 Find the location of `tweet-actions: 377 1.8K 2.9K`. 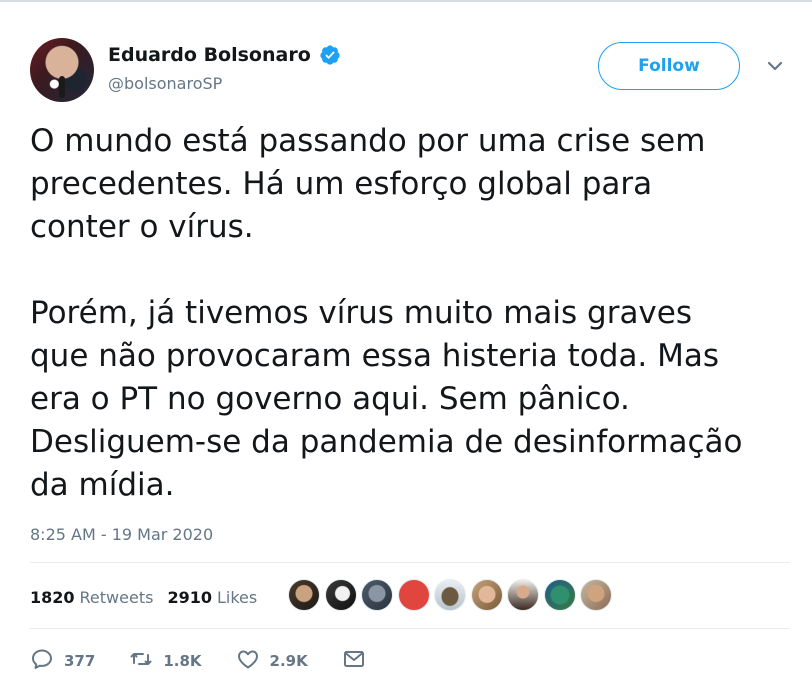

tweet-actions: 377 1.8K 2.9K is located at coordinates (215, 661).